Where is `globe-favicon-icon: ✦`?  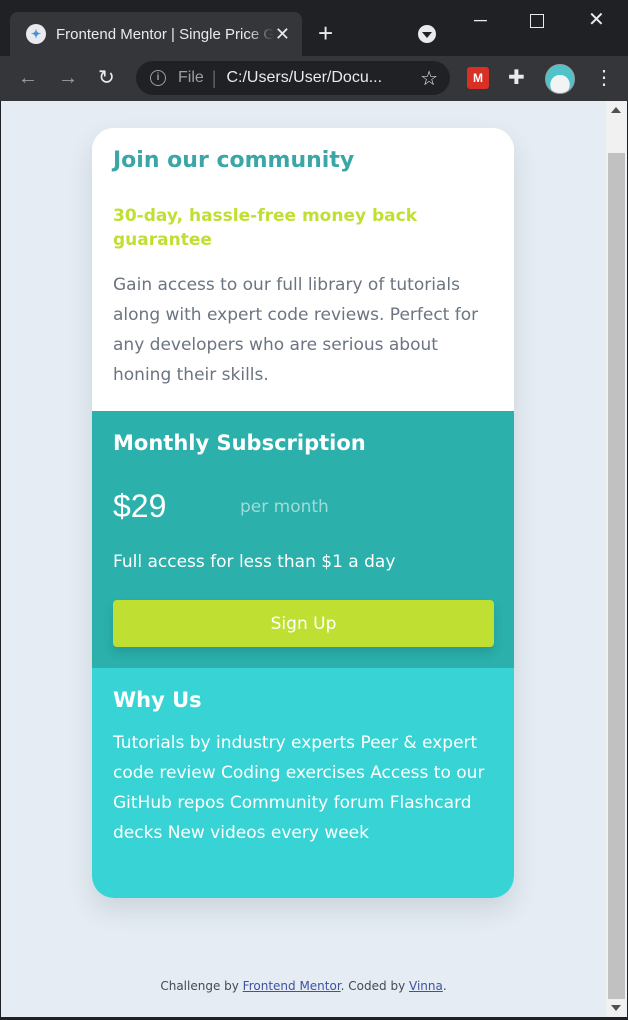 globe-favicon-icon: ✦ is located at coordinates (36, 34).